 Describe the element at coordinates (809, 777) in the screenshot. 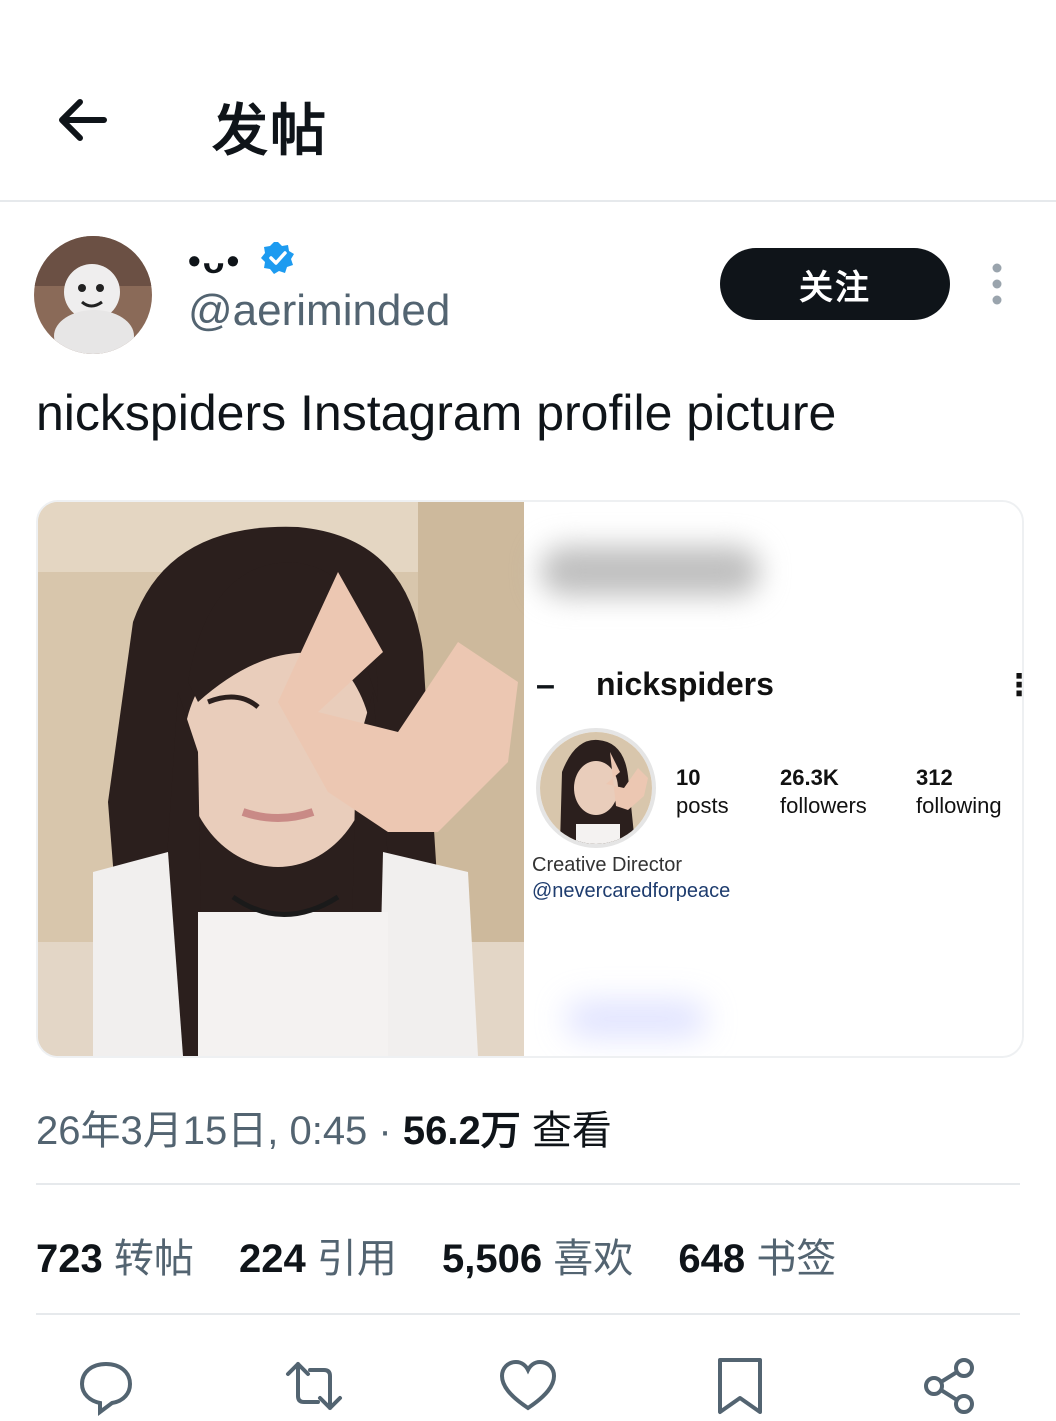

I see `ig-followers-count: 26.3K` at that location.